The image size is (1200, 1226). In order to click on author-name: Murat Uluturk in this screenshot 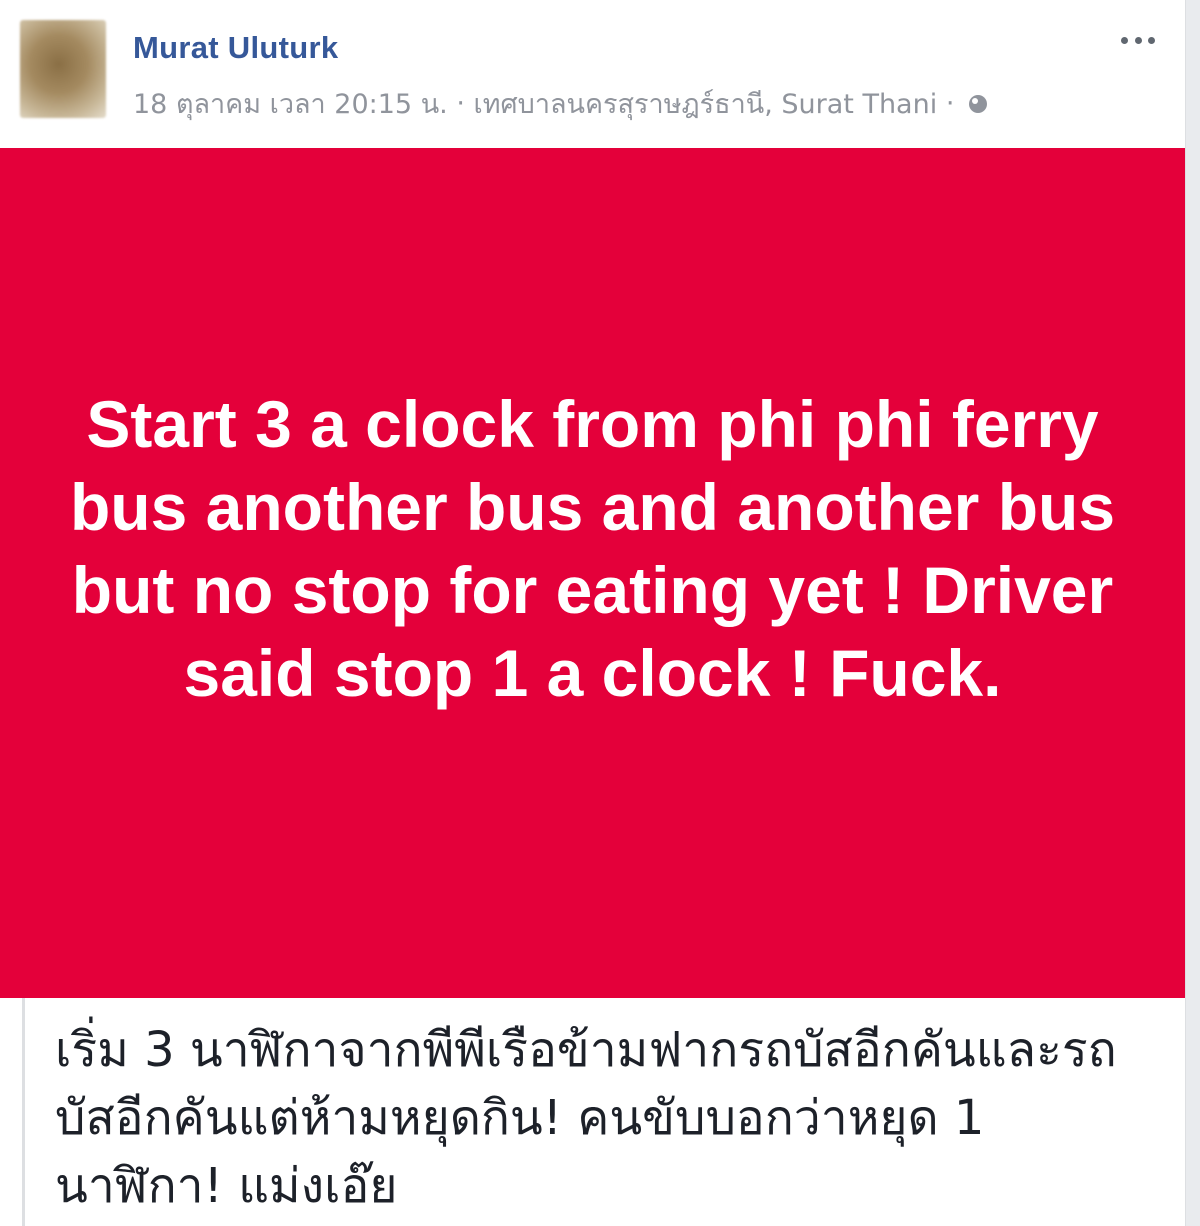, I will do `click(235, 48)`.